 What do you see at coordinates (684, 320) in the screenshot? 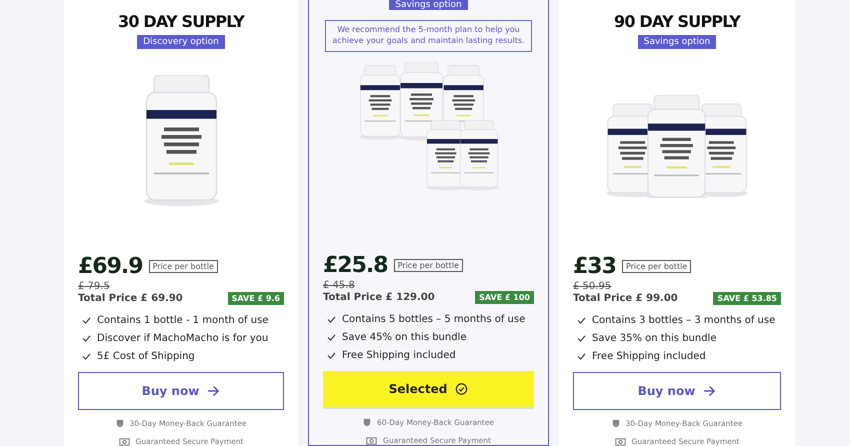
I see `feature-text: Contains 3 bottles – 3 months of use` at bounding box center [684, 320].